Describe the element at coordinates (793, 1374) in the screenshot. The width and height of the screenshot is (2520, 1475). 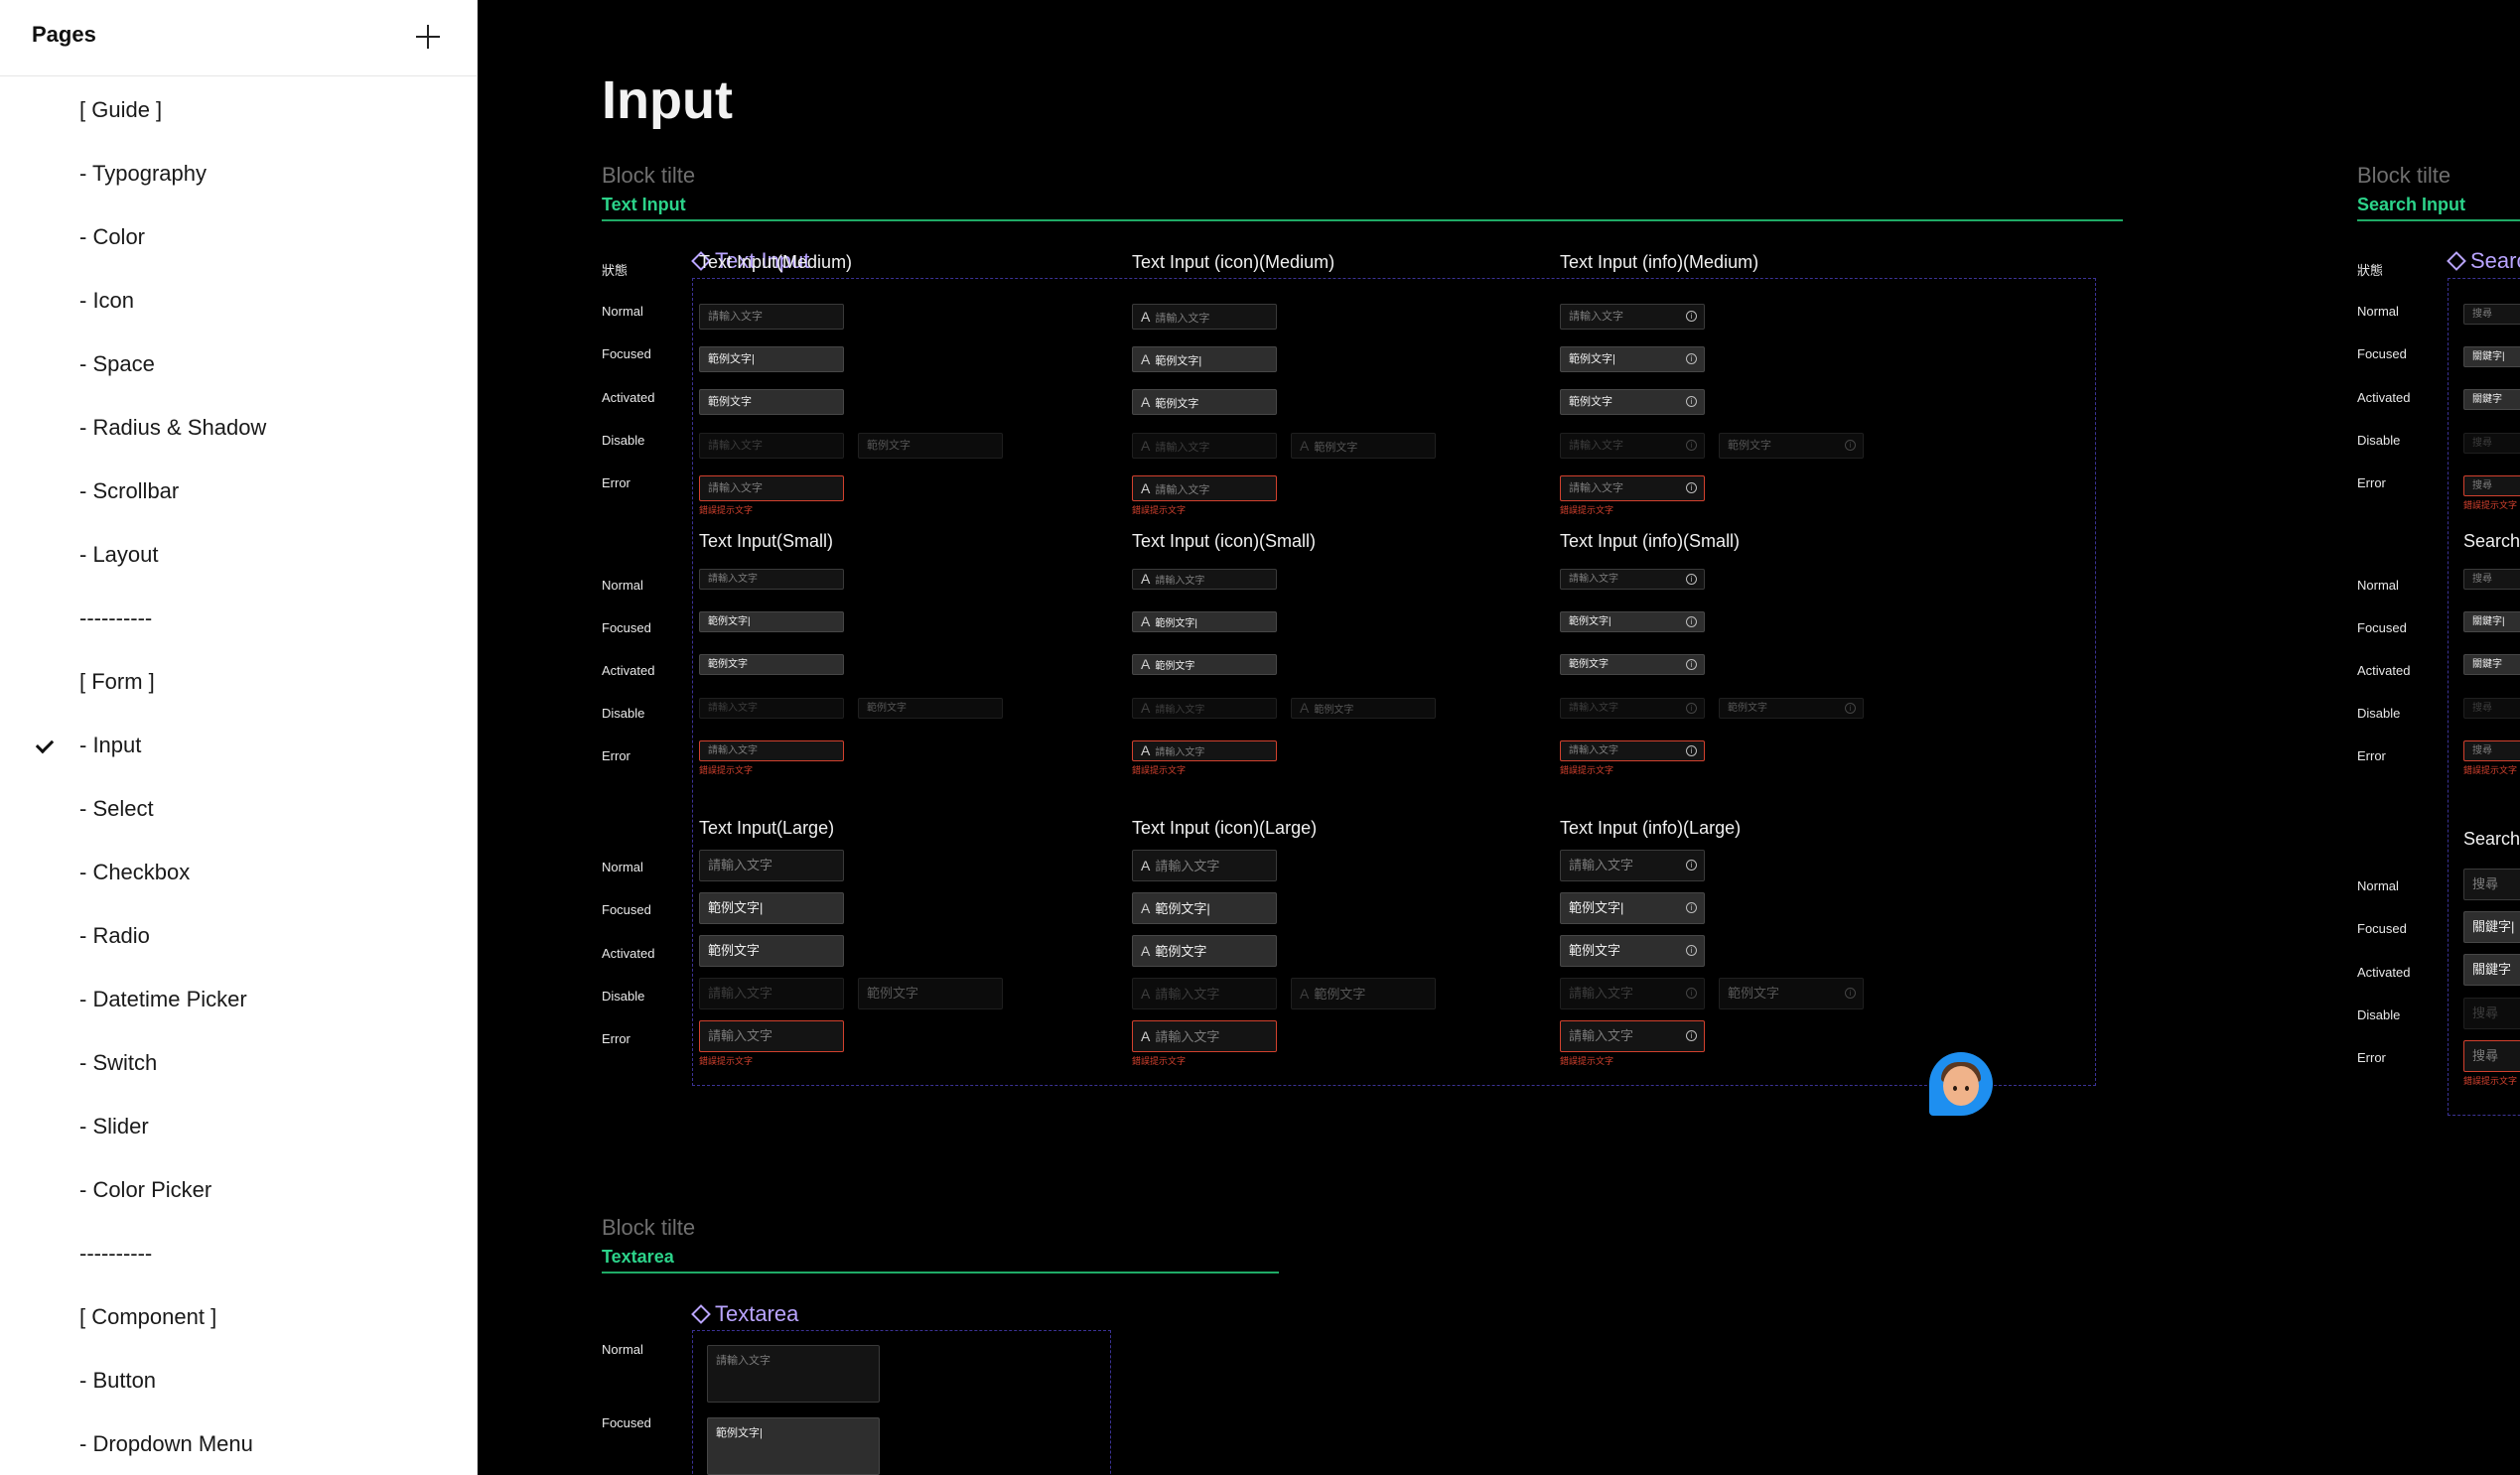
I see `textarea-field: 請輸入文字` at that location.